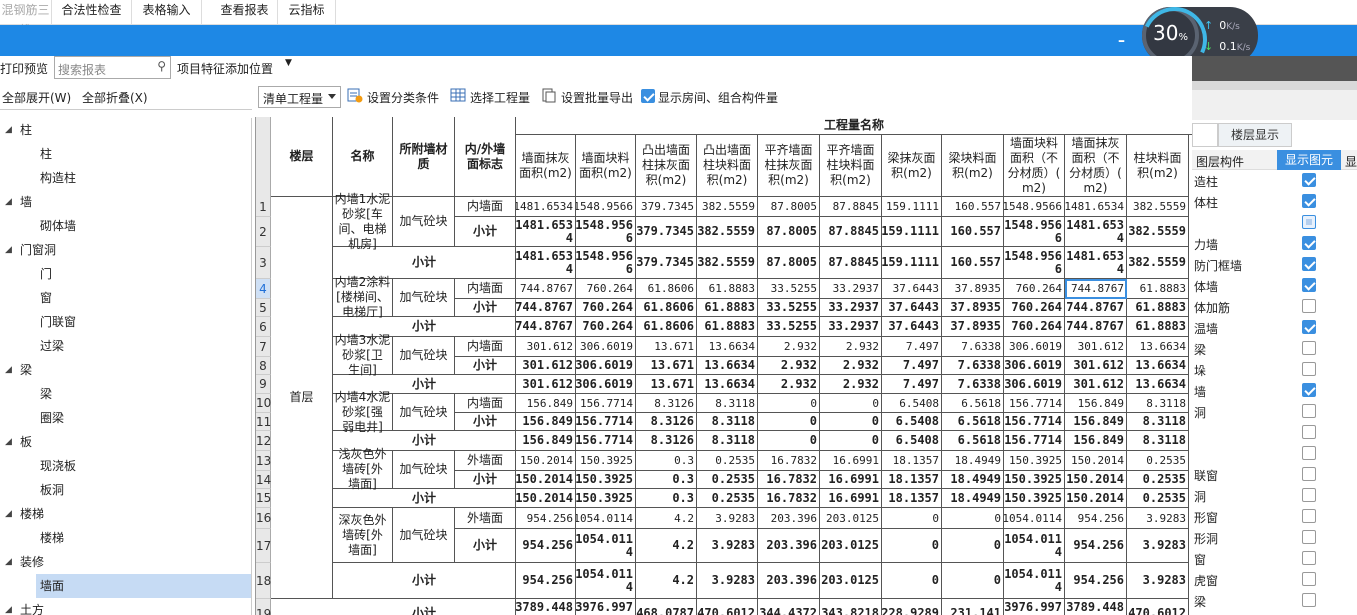 This screenshot has height=615, width=1357. I want to click on tree-item-6: 门, so click(76, 274).